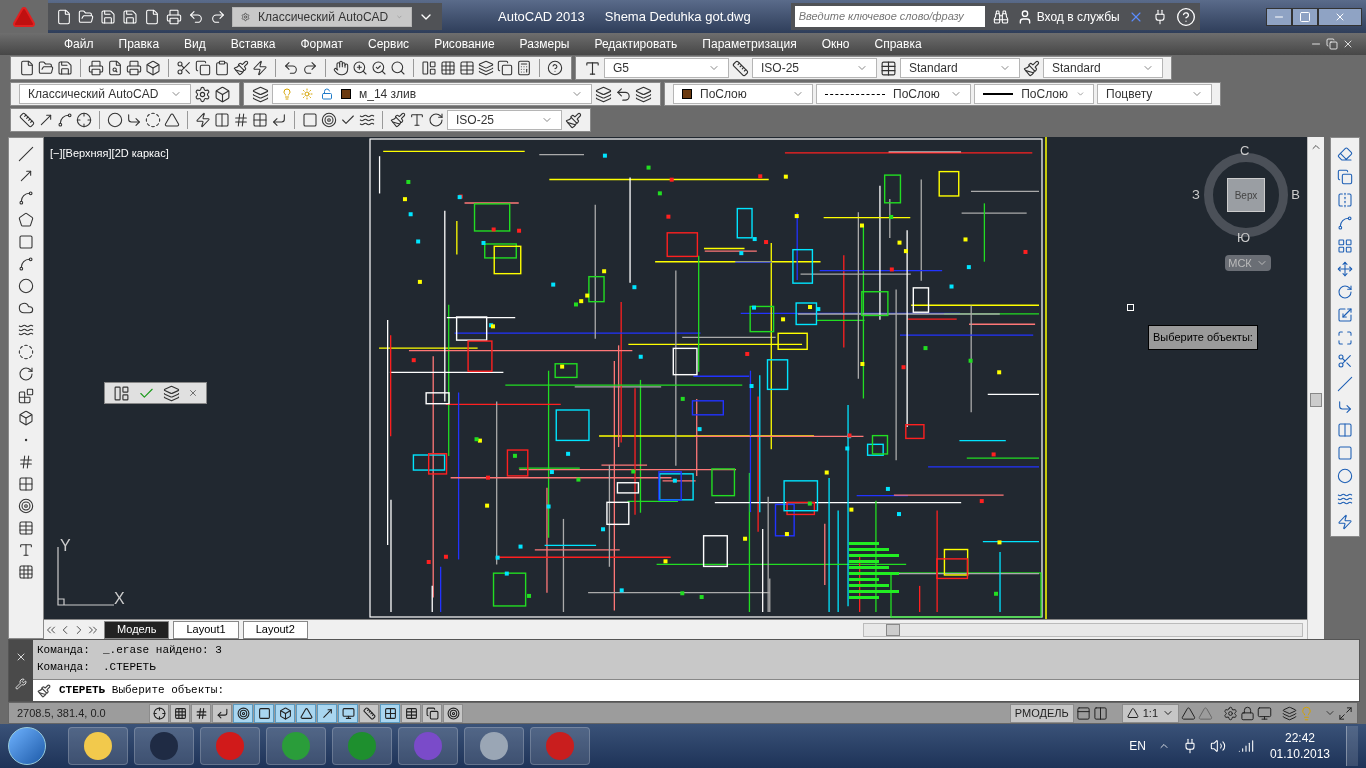 The width and height of the screenshot is (1366, 768). I want to click on x-axis-label: X, so click(119, 599).